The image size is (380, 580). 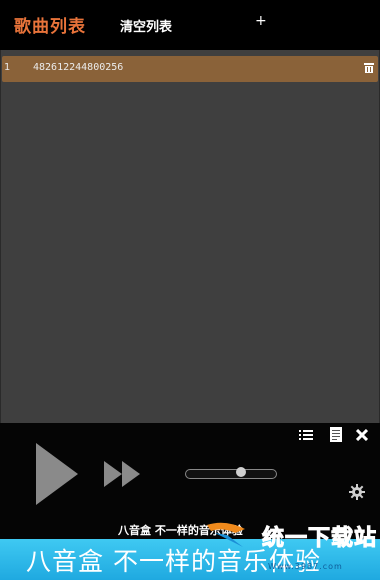 What do you see at coordinates (146, 25) in the screenshot?
I see `clear-list-button: 清空列表` at bounding box center [146, 25].